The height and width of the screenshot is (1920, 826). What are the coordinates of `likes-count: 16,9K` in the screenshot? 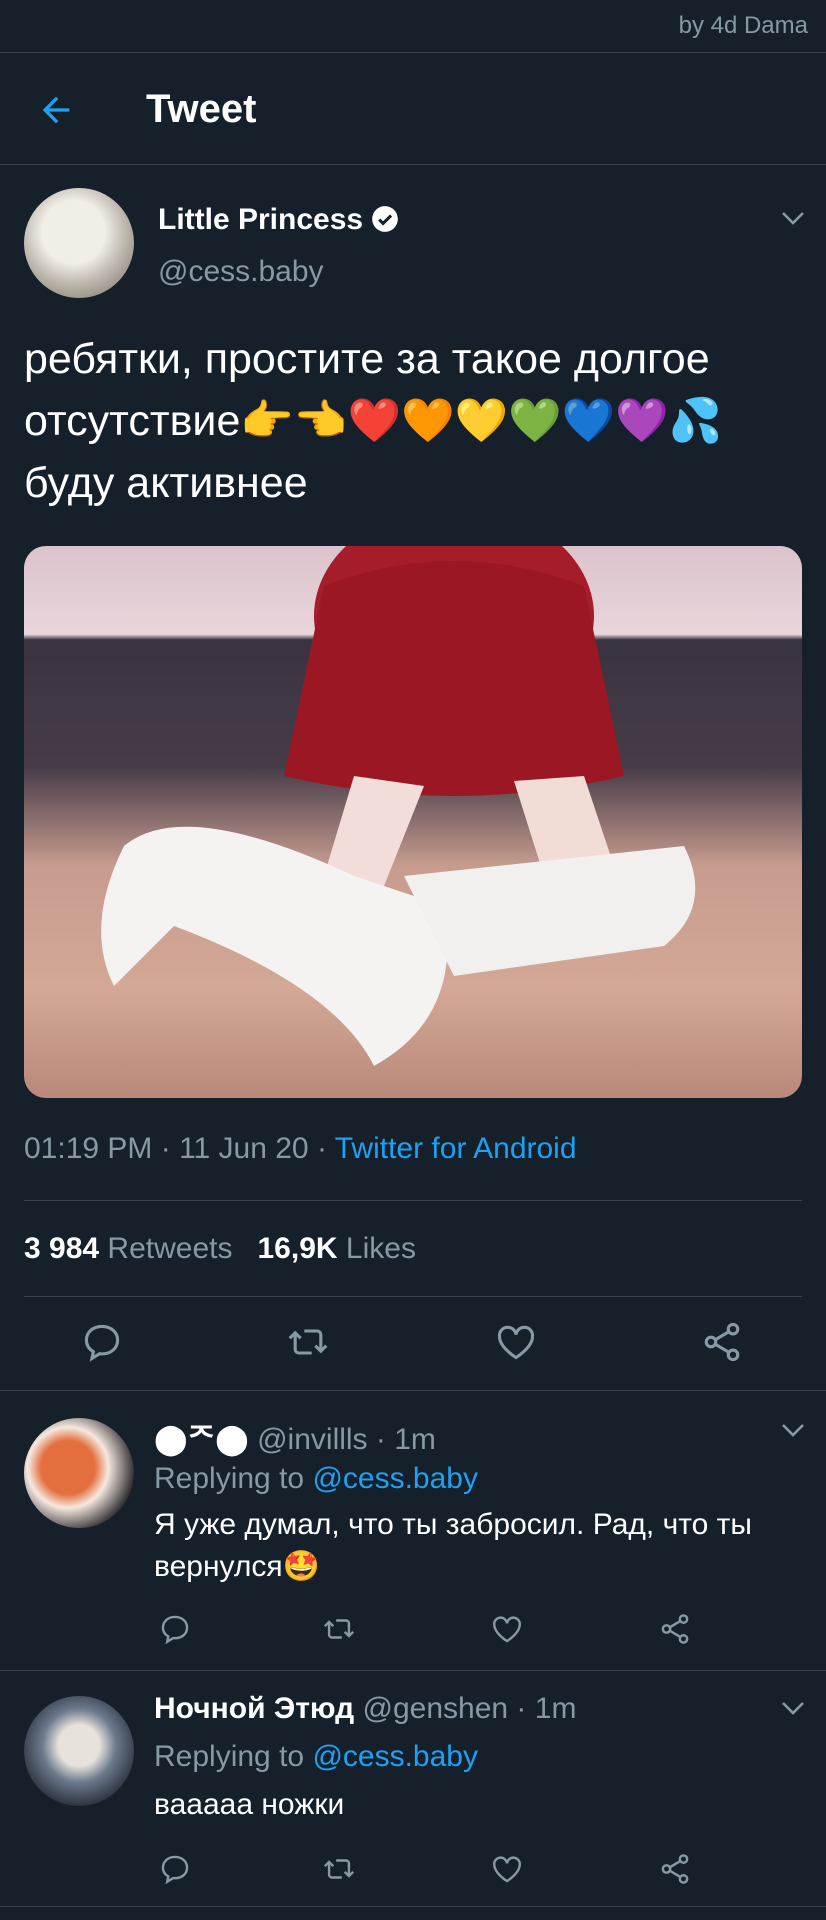 It's located at (298, 1248).